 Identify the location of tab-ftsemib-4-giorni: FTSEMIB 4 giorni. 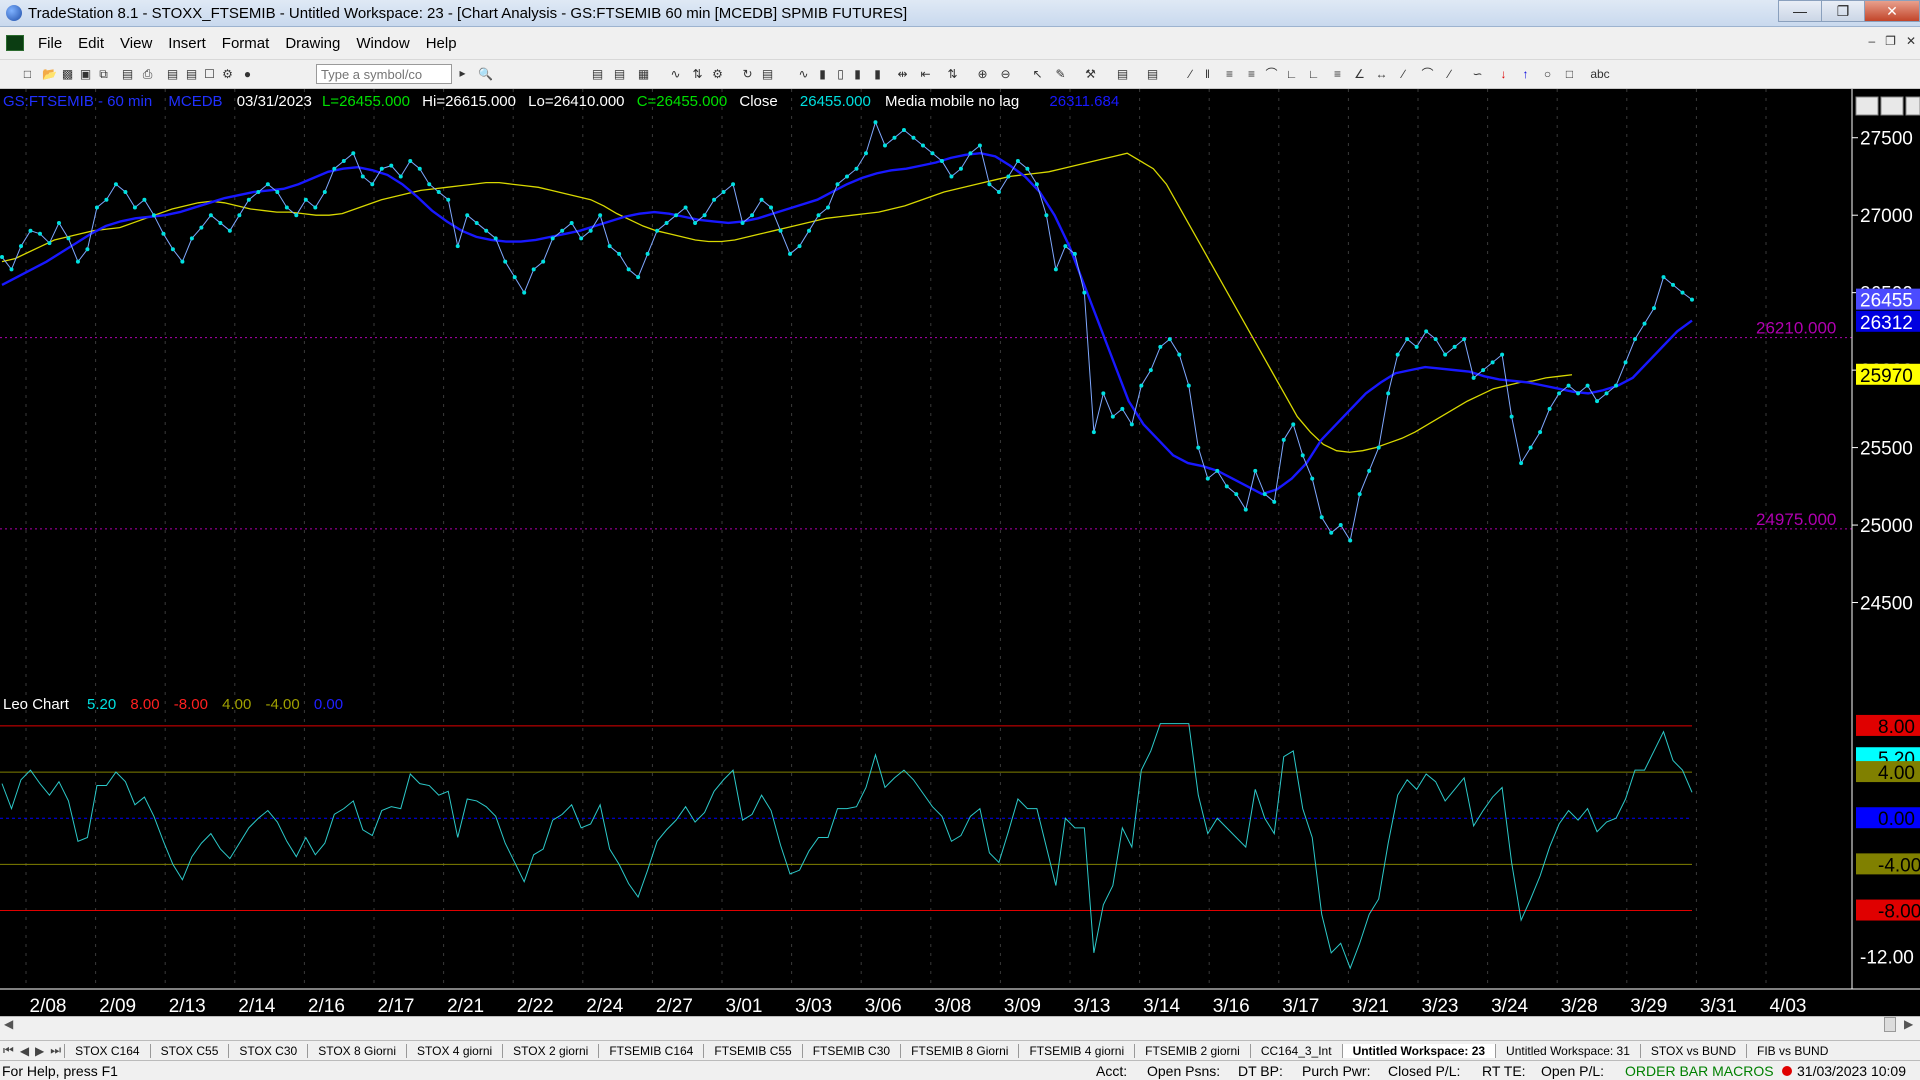
(1076, 1050).